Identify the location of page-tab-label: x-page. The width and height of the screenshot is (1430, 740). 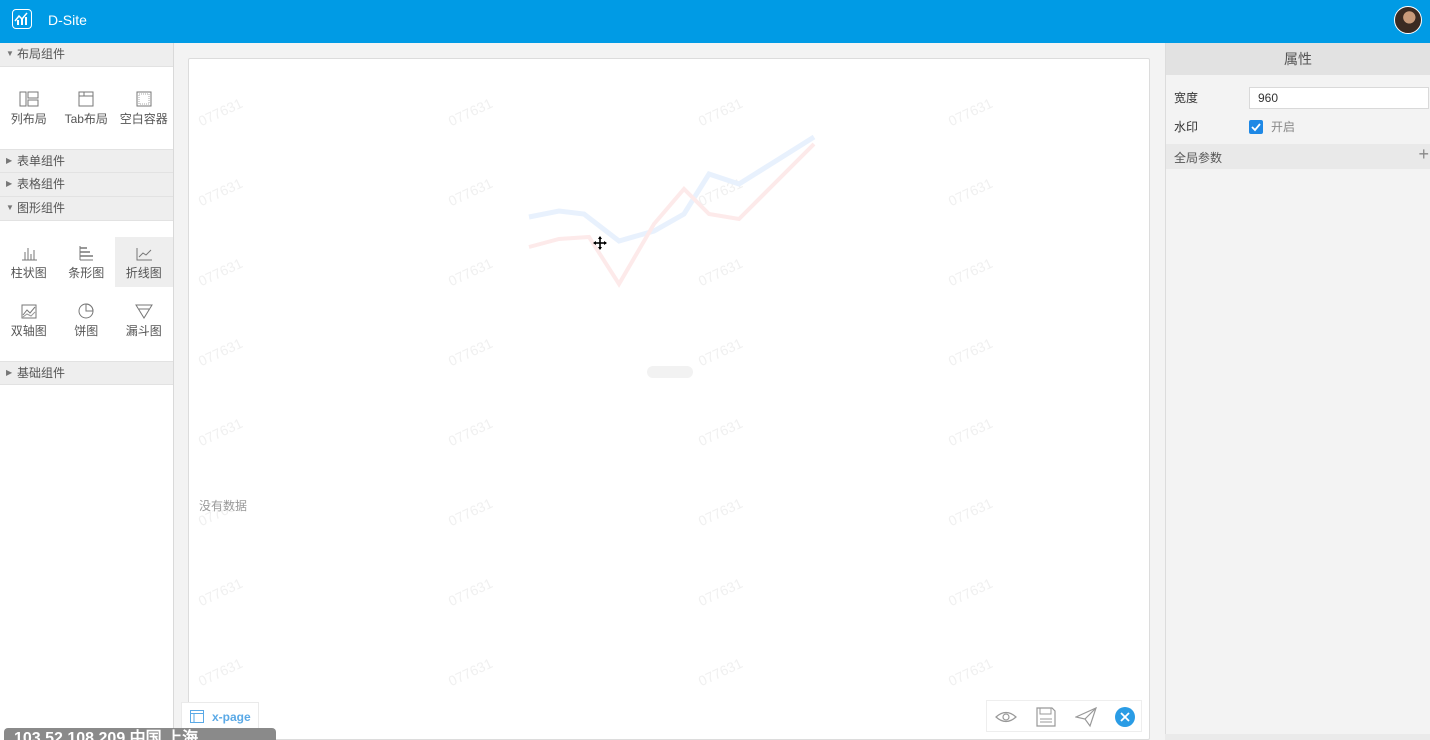
(231, 717).